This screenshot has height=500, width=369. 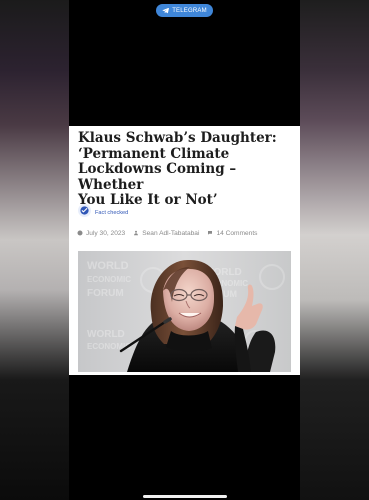 What do you see at coordinates (170, 233) in the screenshot?
I see `article-author: Sean Adl-Tabatabai` at bounding box center [170, 233].